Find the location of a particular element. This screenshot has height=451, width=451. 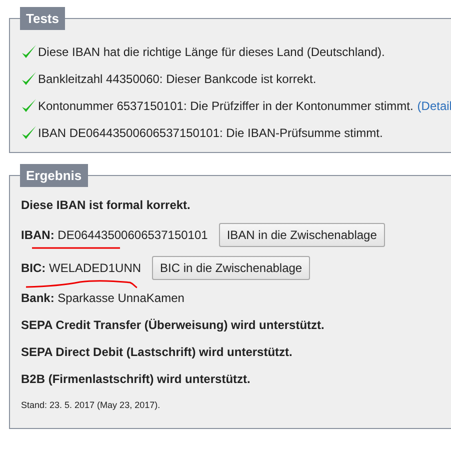

test-result: IBAN DE06443500606537150101: Die IBAN-Prüfsumme stimmt. is located at coordinates (210, 133).